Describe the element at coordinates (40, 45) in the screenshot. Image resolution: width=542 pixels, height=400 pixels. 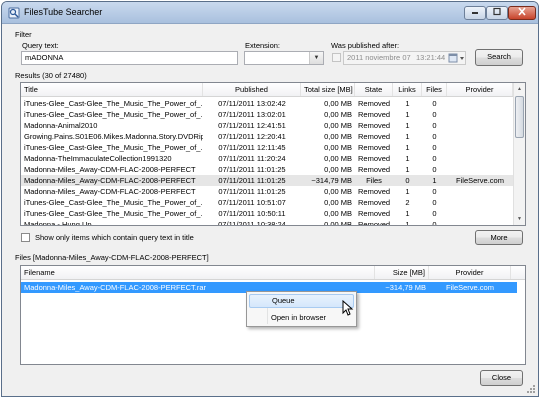
I see `query-label: Query text:` at that location.